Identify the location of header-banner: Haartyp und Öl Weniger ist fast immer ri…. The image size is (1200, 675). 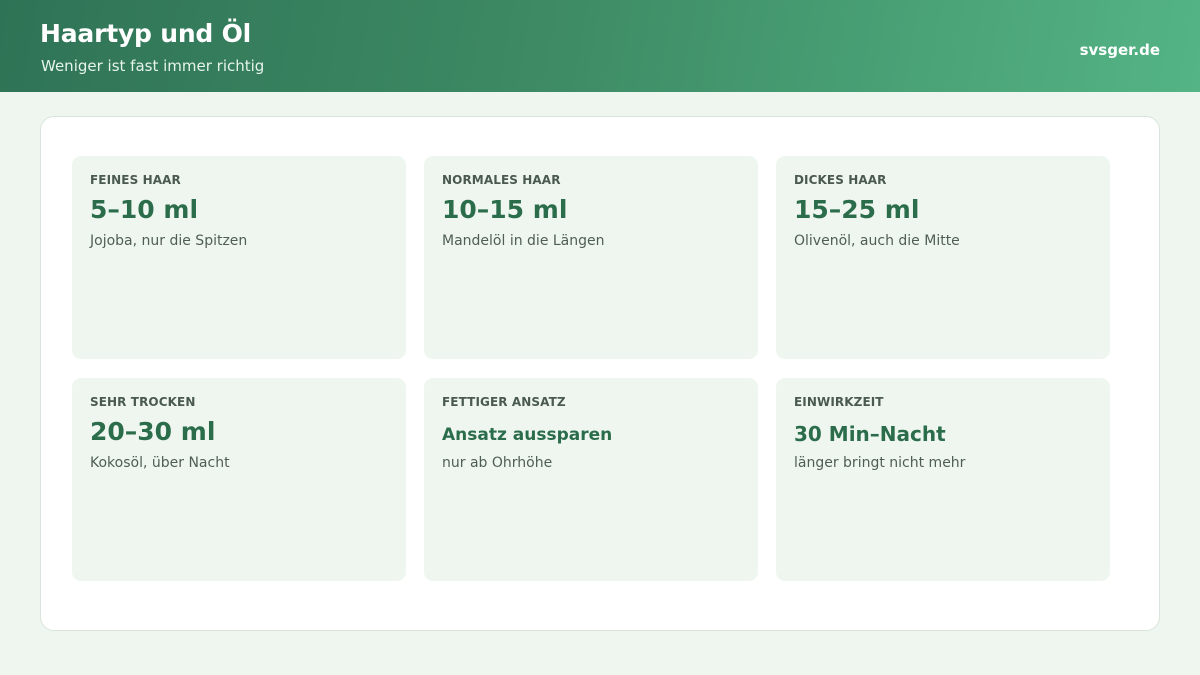
(600, 46).